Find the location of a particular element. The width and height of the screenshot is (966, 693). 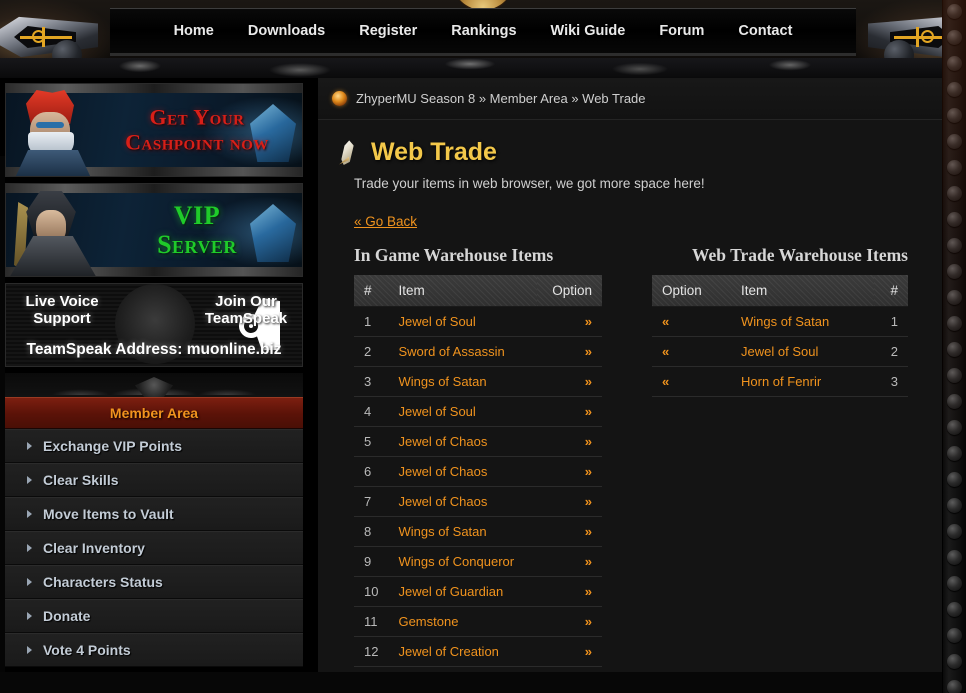

table-row: 7 Jewel of Chaos» is located at coordinates (478, 501).